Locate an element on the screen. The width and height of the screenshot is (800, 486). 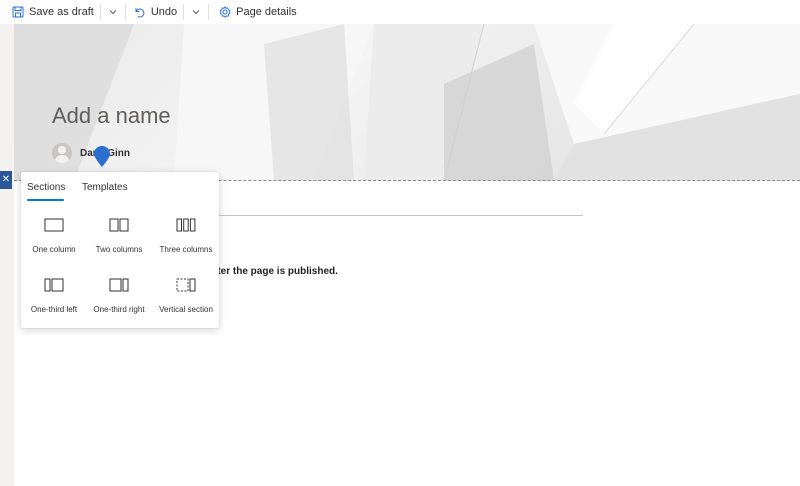
save-as-draft-button: Save as draft is located at coordinates (53, 12).